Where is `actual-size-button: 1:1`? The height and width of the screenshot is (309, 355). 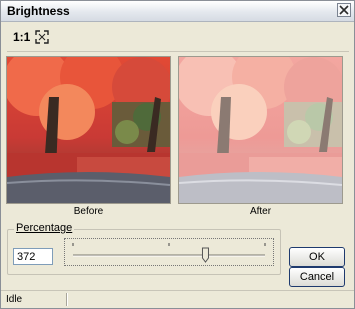
actual-size-button: 1:1 is located at coordinates (21, 37).